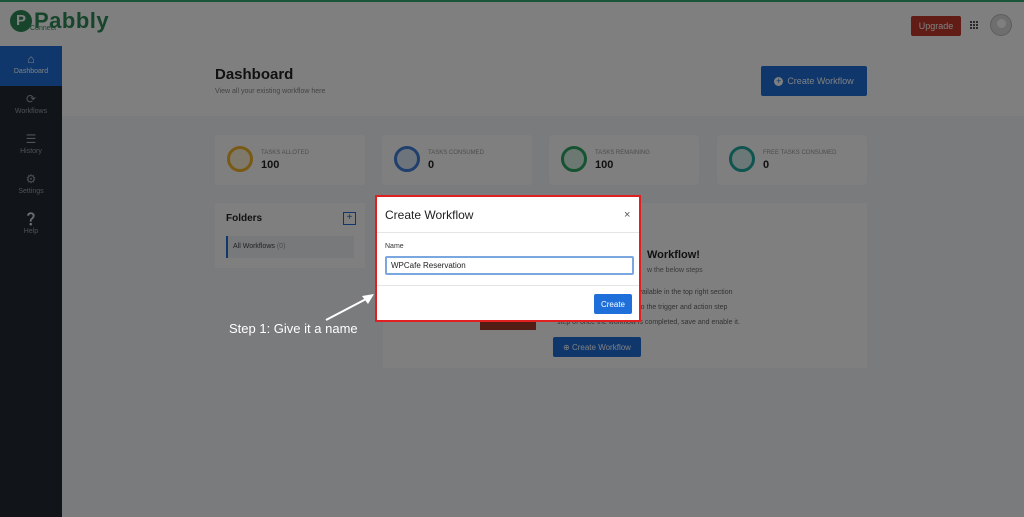 This screenshot has height=517, width=1024. I want to click on annotation-step-label: Step 1: Give it a name, so click(293, 328).